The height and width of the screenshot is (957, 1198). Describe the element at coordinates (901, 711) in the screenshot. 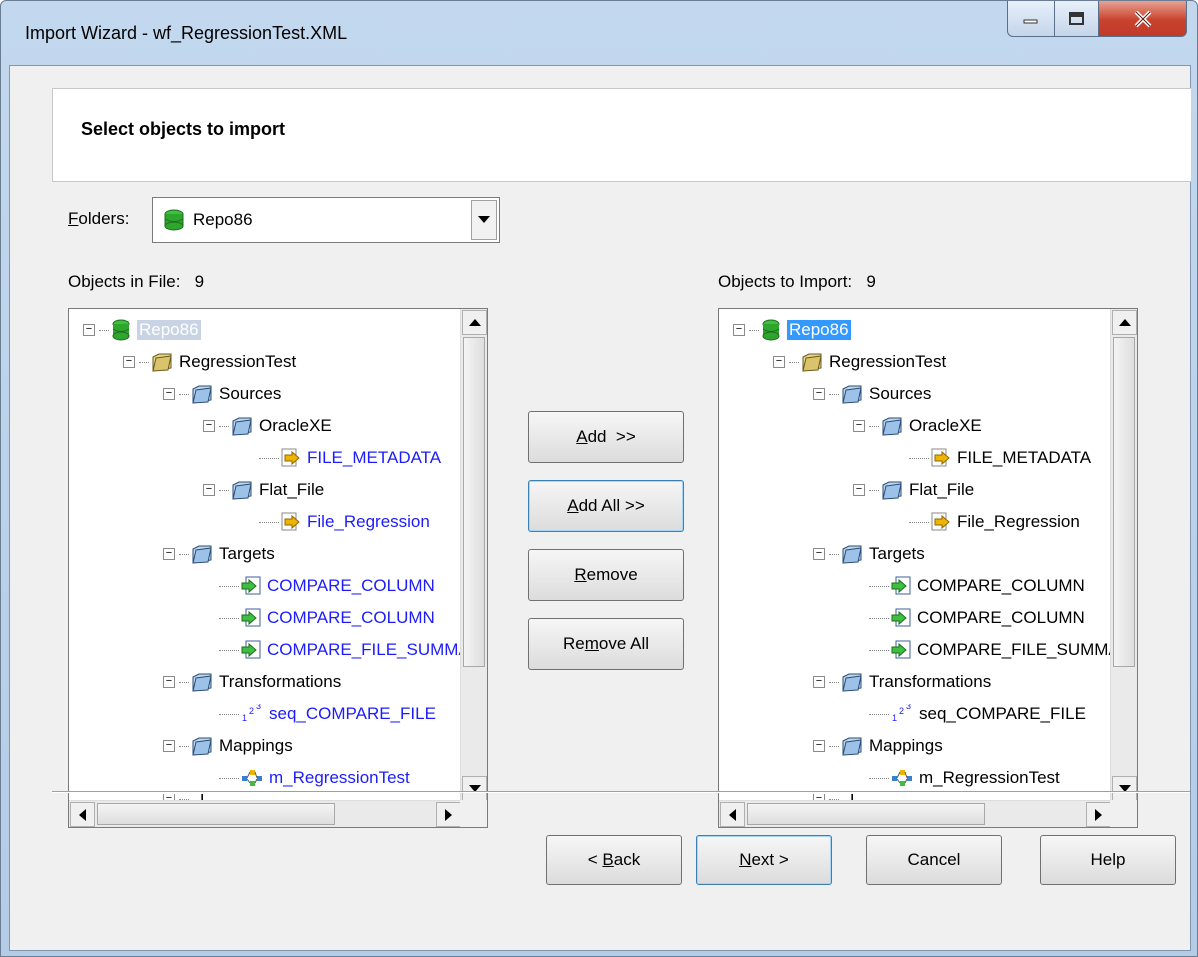

I see `svg-text: 2` at that location.